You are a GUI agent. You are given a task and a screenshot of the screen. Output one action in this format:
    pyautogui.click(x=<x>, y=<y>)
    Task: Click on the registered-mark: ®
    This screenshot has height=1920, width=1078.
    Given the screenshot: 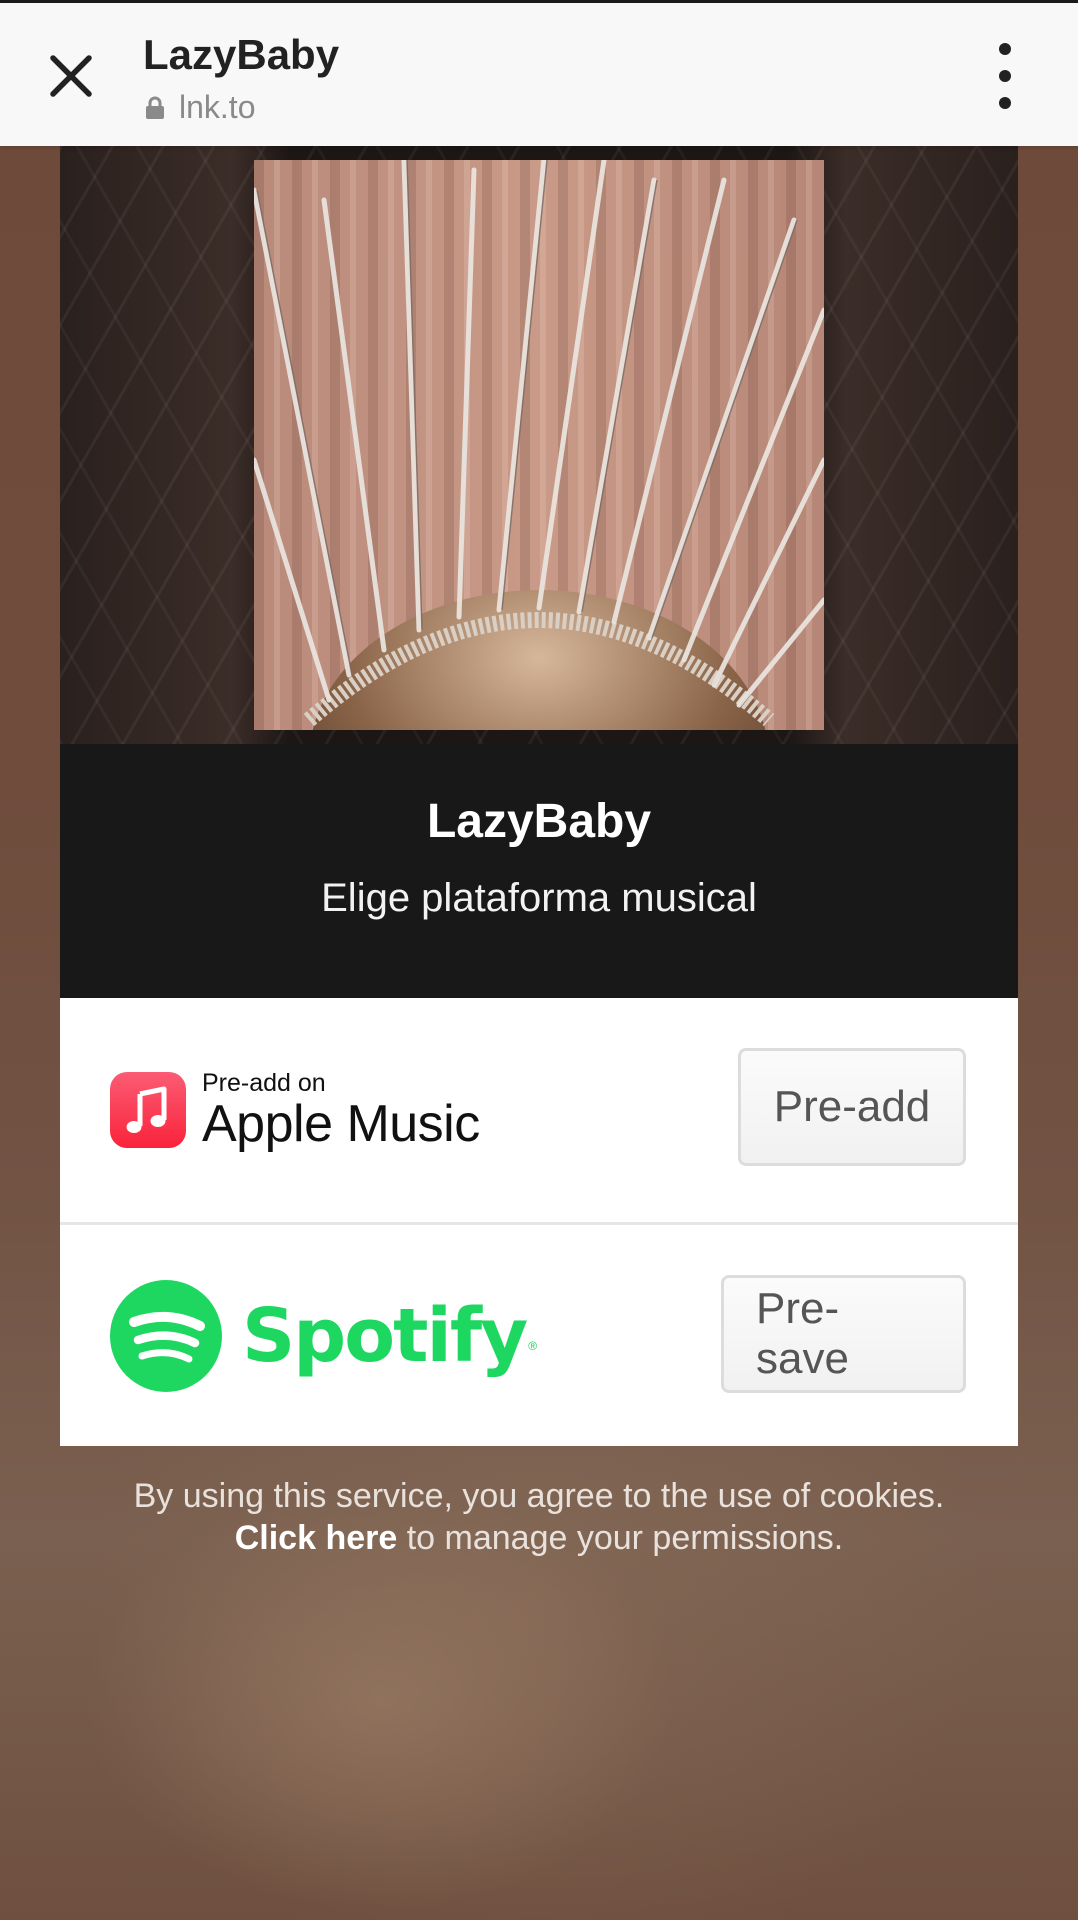 What is the action you would take?
    pyautogui.click(x=533, y=1345)
    